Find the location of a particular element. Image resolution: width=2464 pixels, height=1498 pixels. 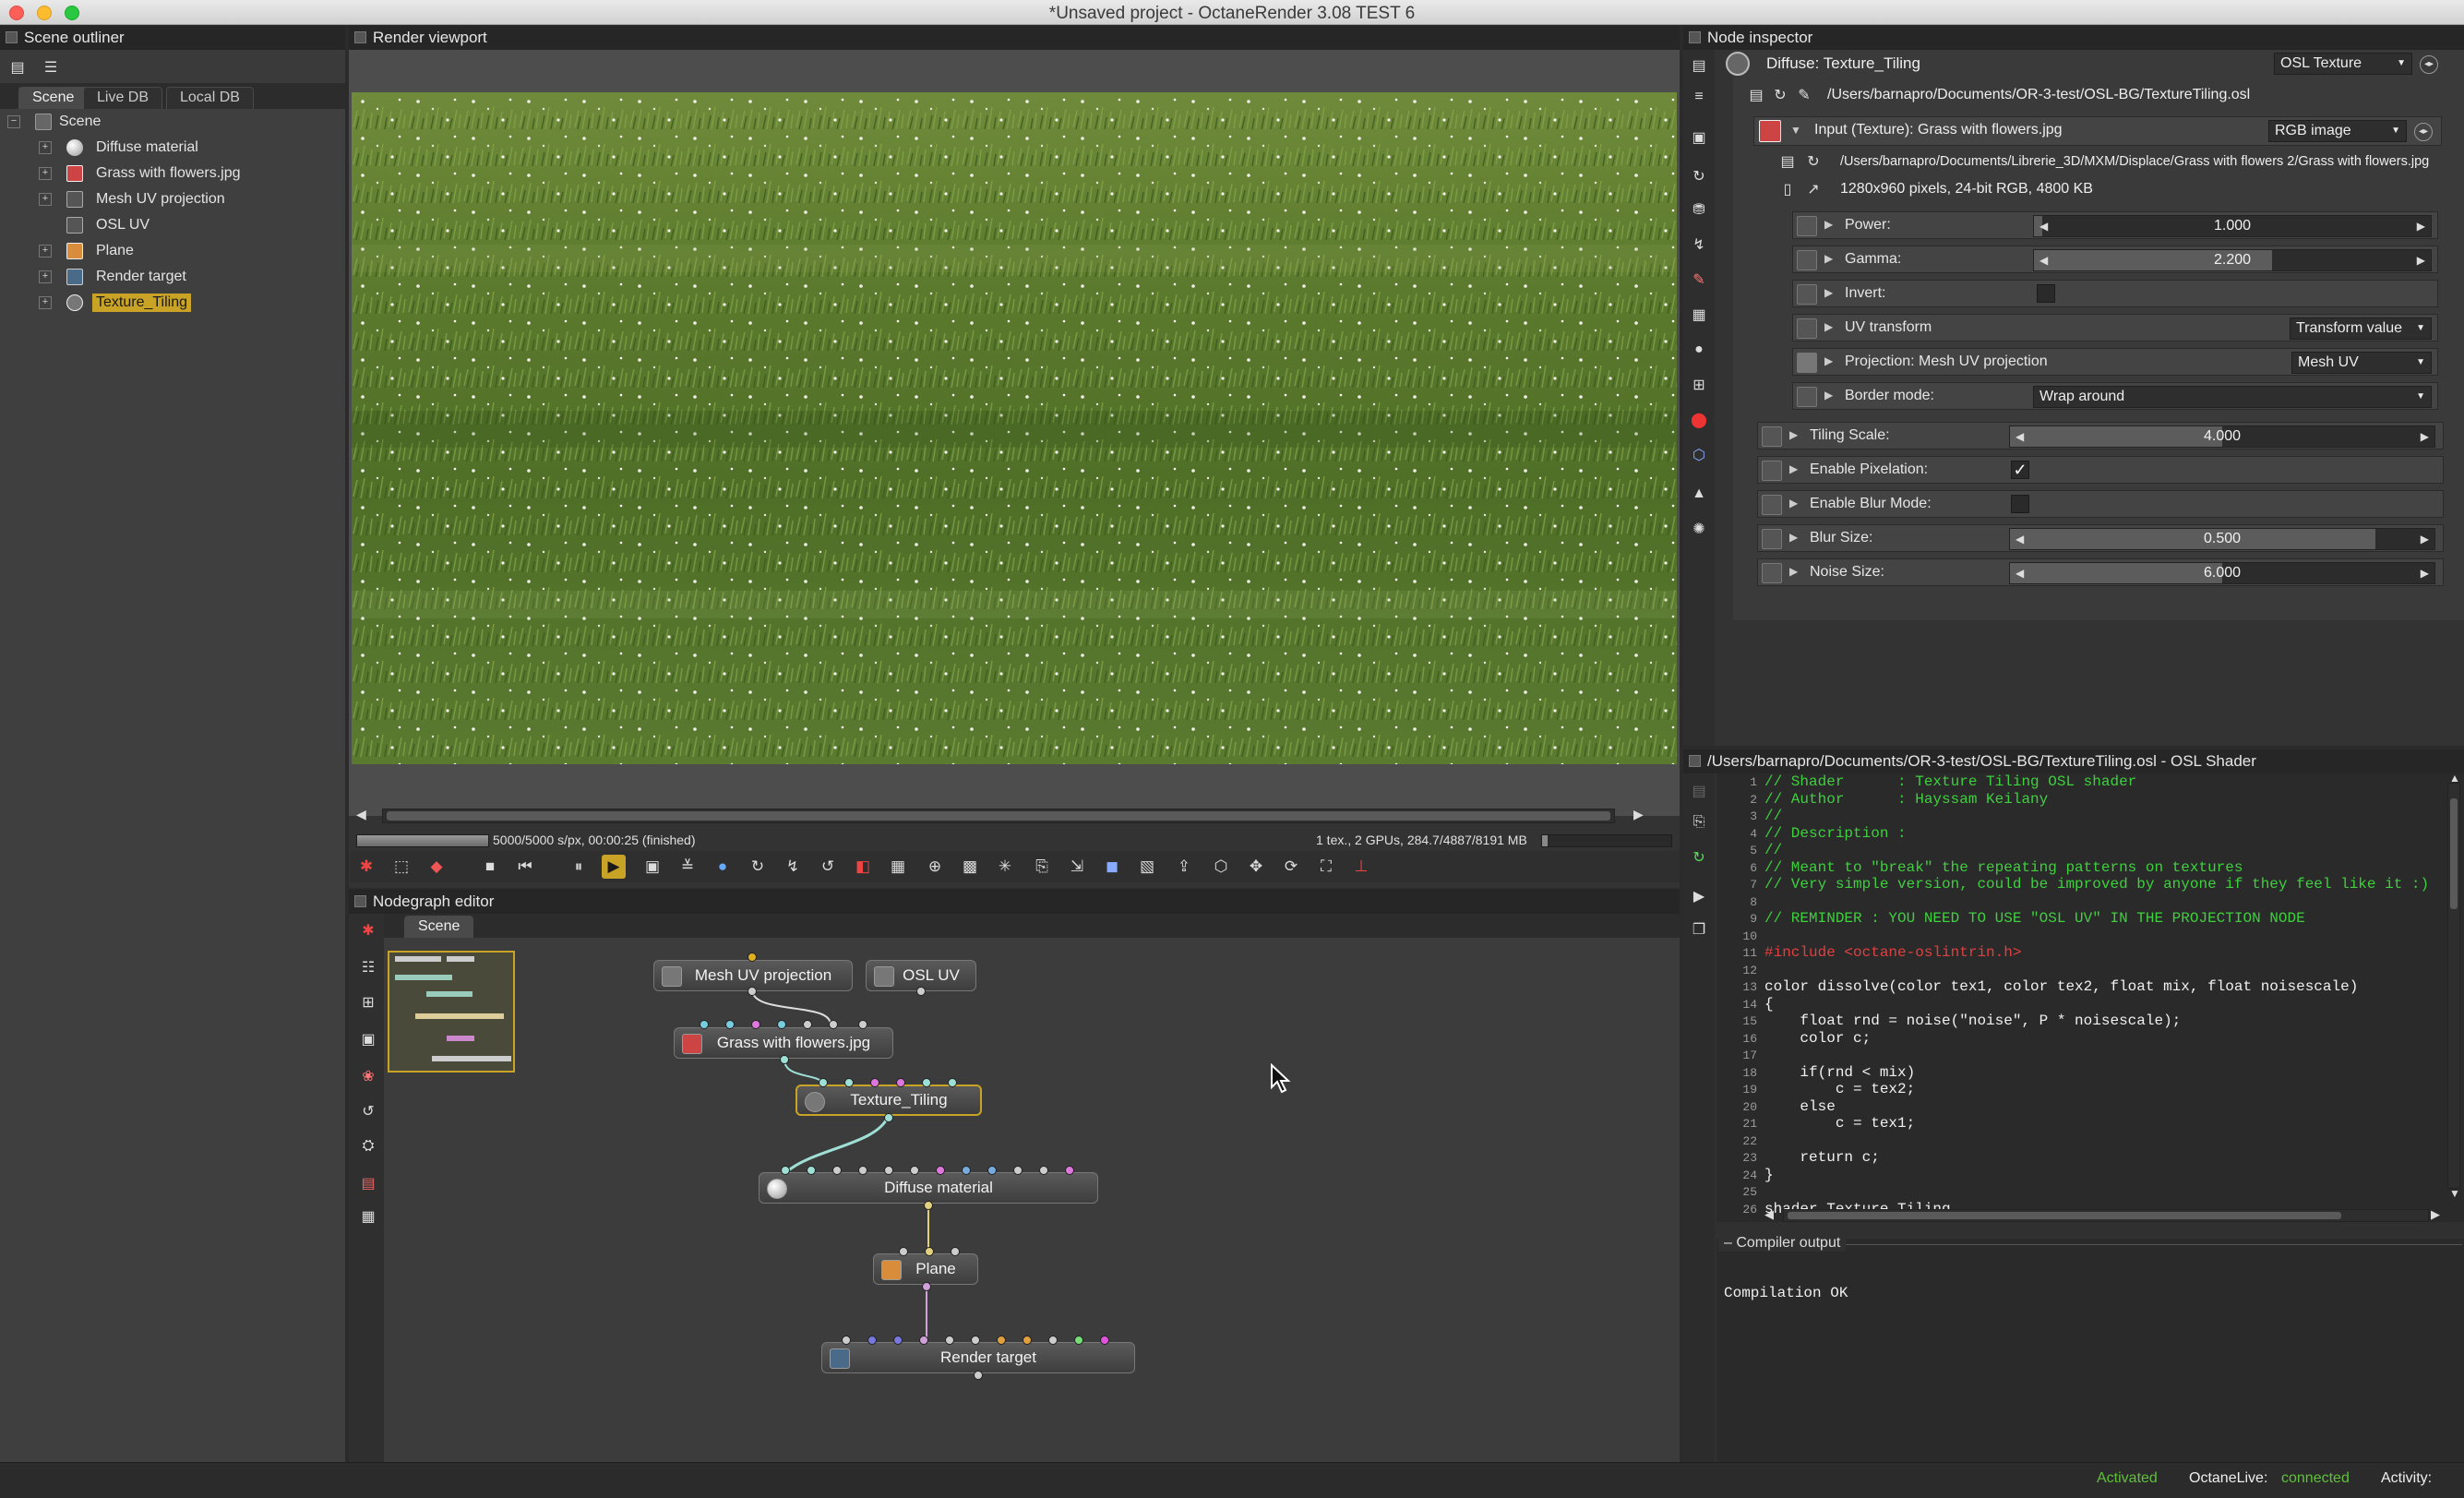

film-region-icon: ▦ is located at coordinates (898, 867).